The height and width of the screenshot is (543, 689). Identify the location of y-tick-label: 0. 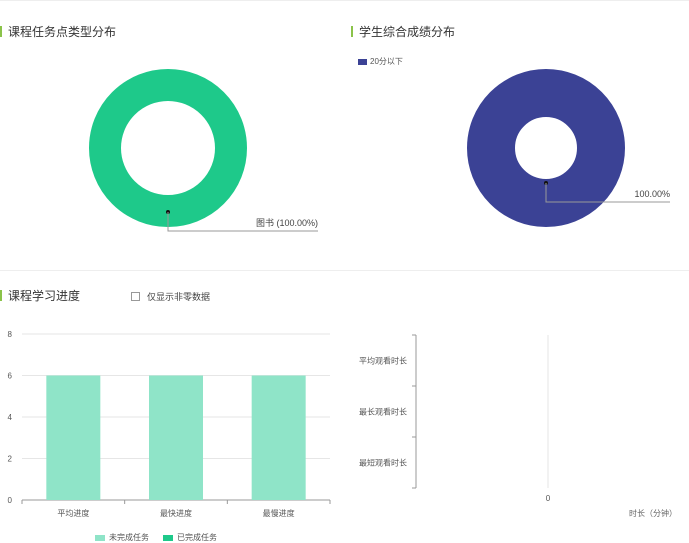
(10, 500).